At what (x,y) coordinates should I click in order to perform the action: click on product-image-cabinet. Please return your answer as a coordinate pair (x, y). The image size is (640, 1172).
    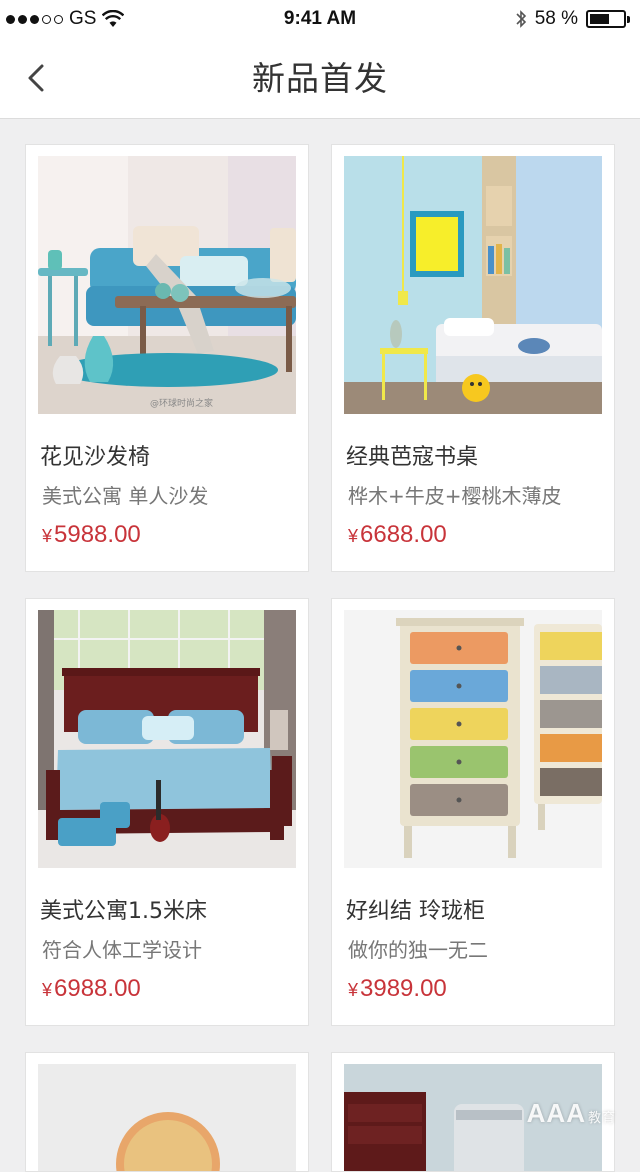
    Looking at the image, I should click on (473, 739).